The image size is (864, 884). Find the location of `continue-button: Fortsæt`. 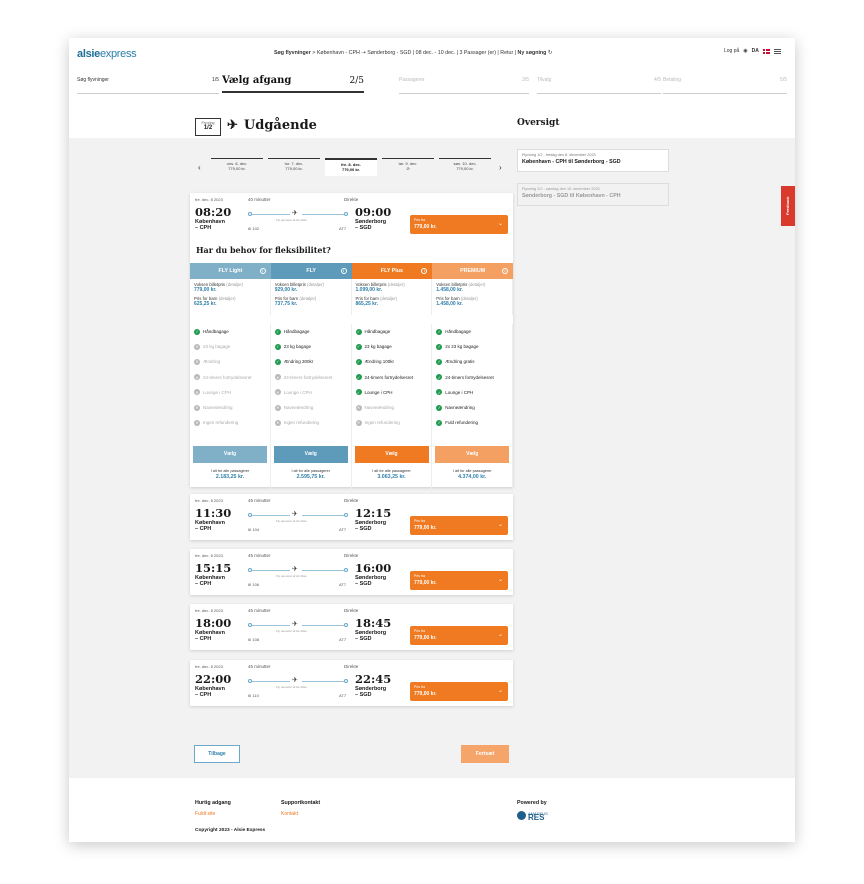

continue-button: Fortsæt is located at coordinates (485, 754).